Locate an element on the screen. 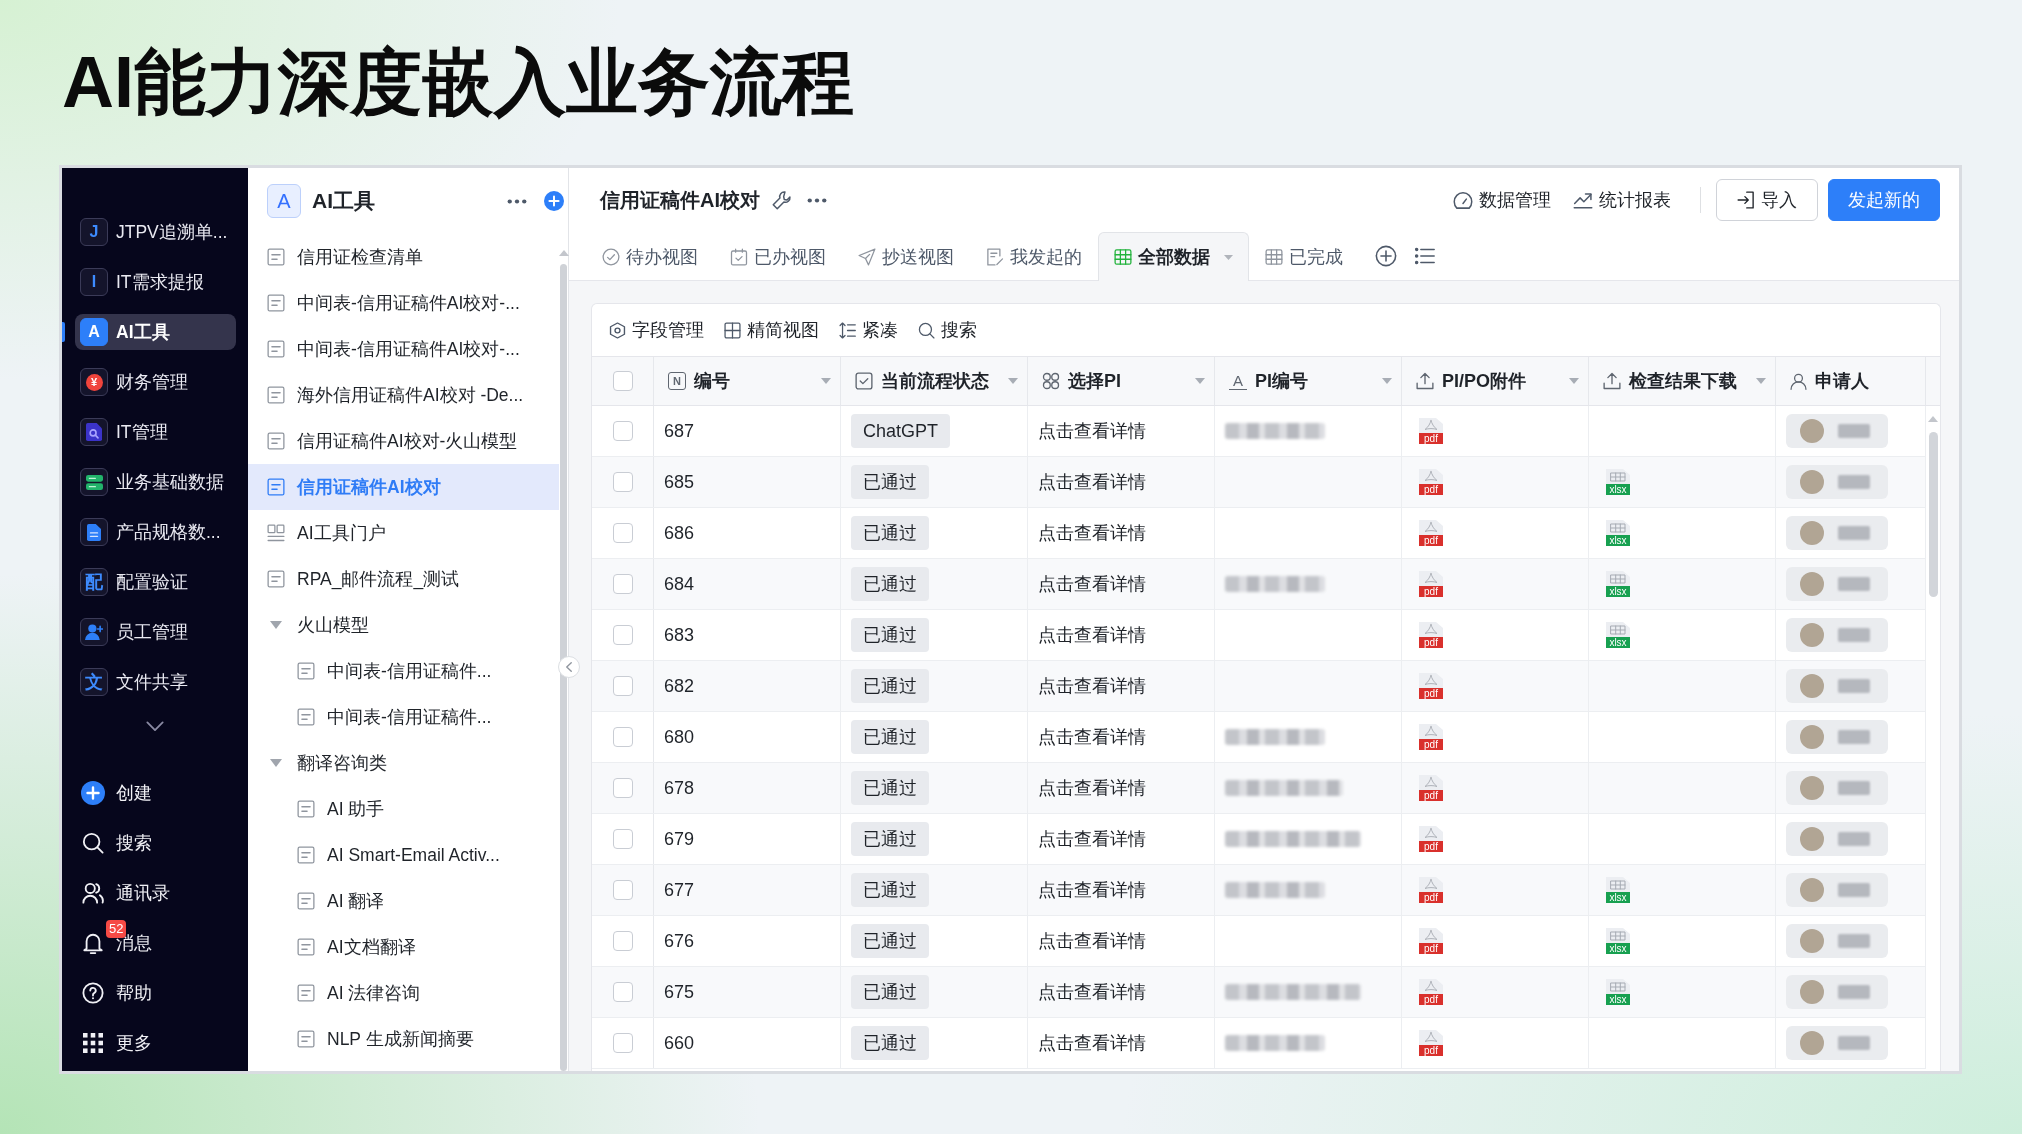 This screenshot has height=1134, width=2022. column-header: N 编号 is located at coordinates (747, 381).